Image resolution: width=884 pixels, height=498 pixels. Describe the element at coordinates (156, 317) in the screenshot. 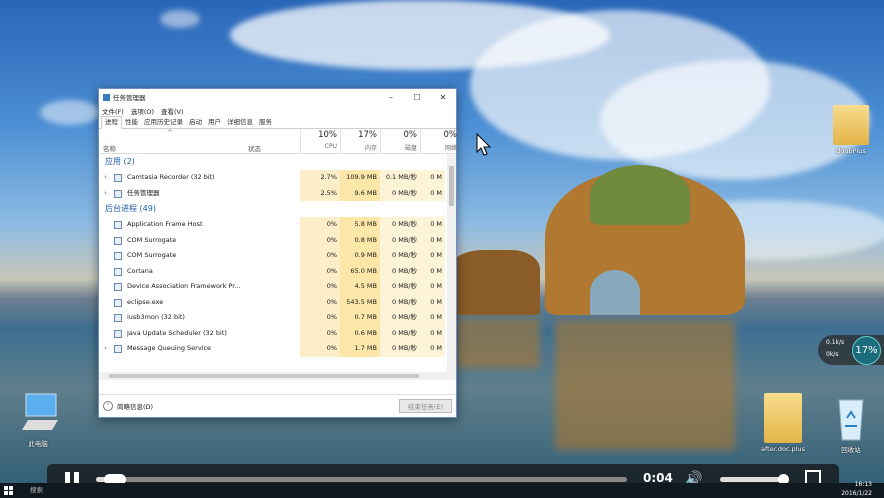

I see `process-name: iusb3mon (32 bit)` at that location.